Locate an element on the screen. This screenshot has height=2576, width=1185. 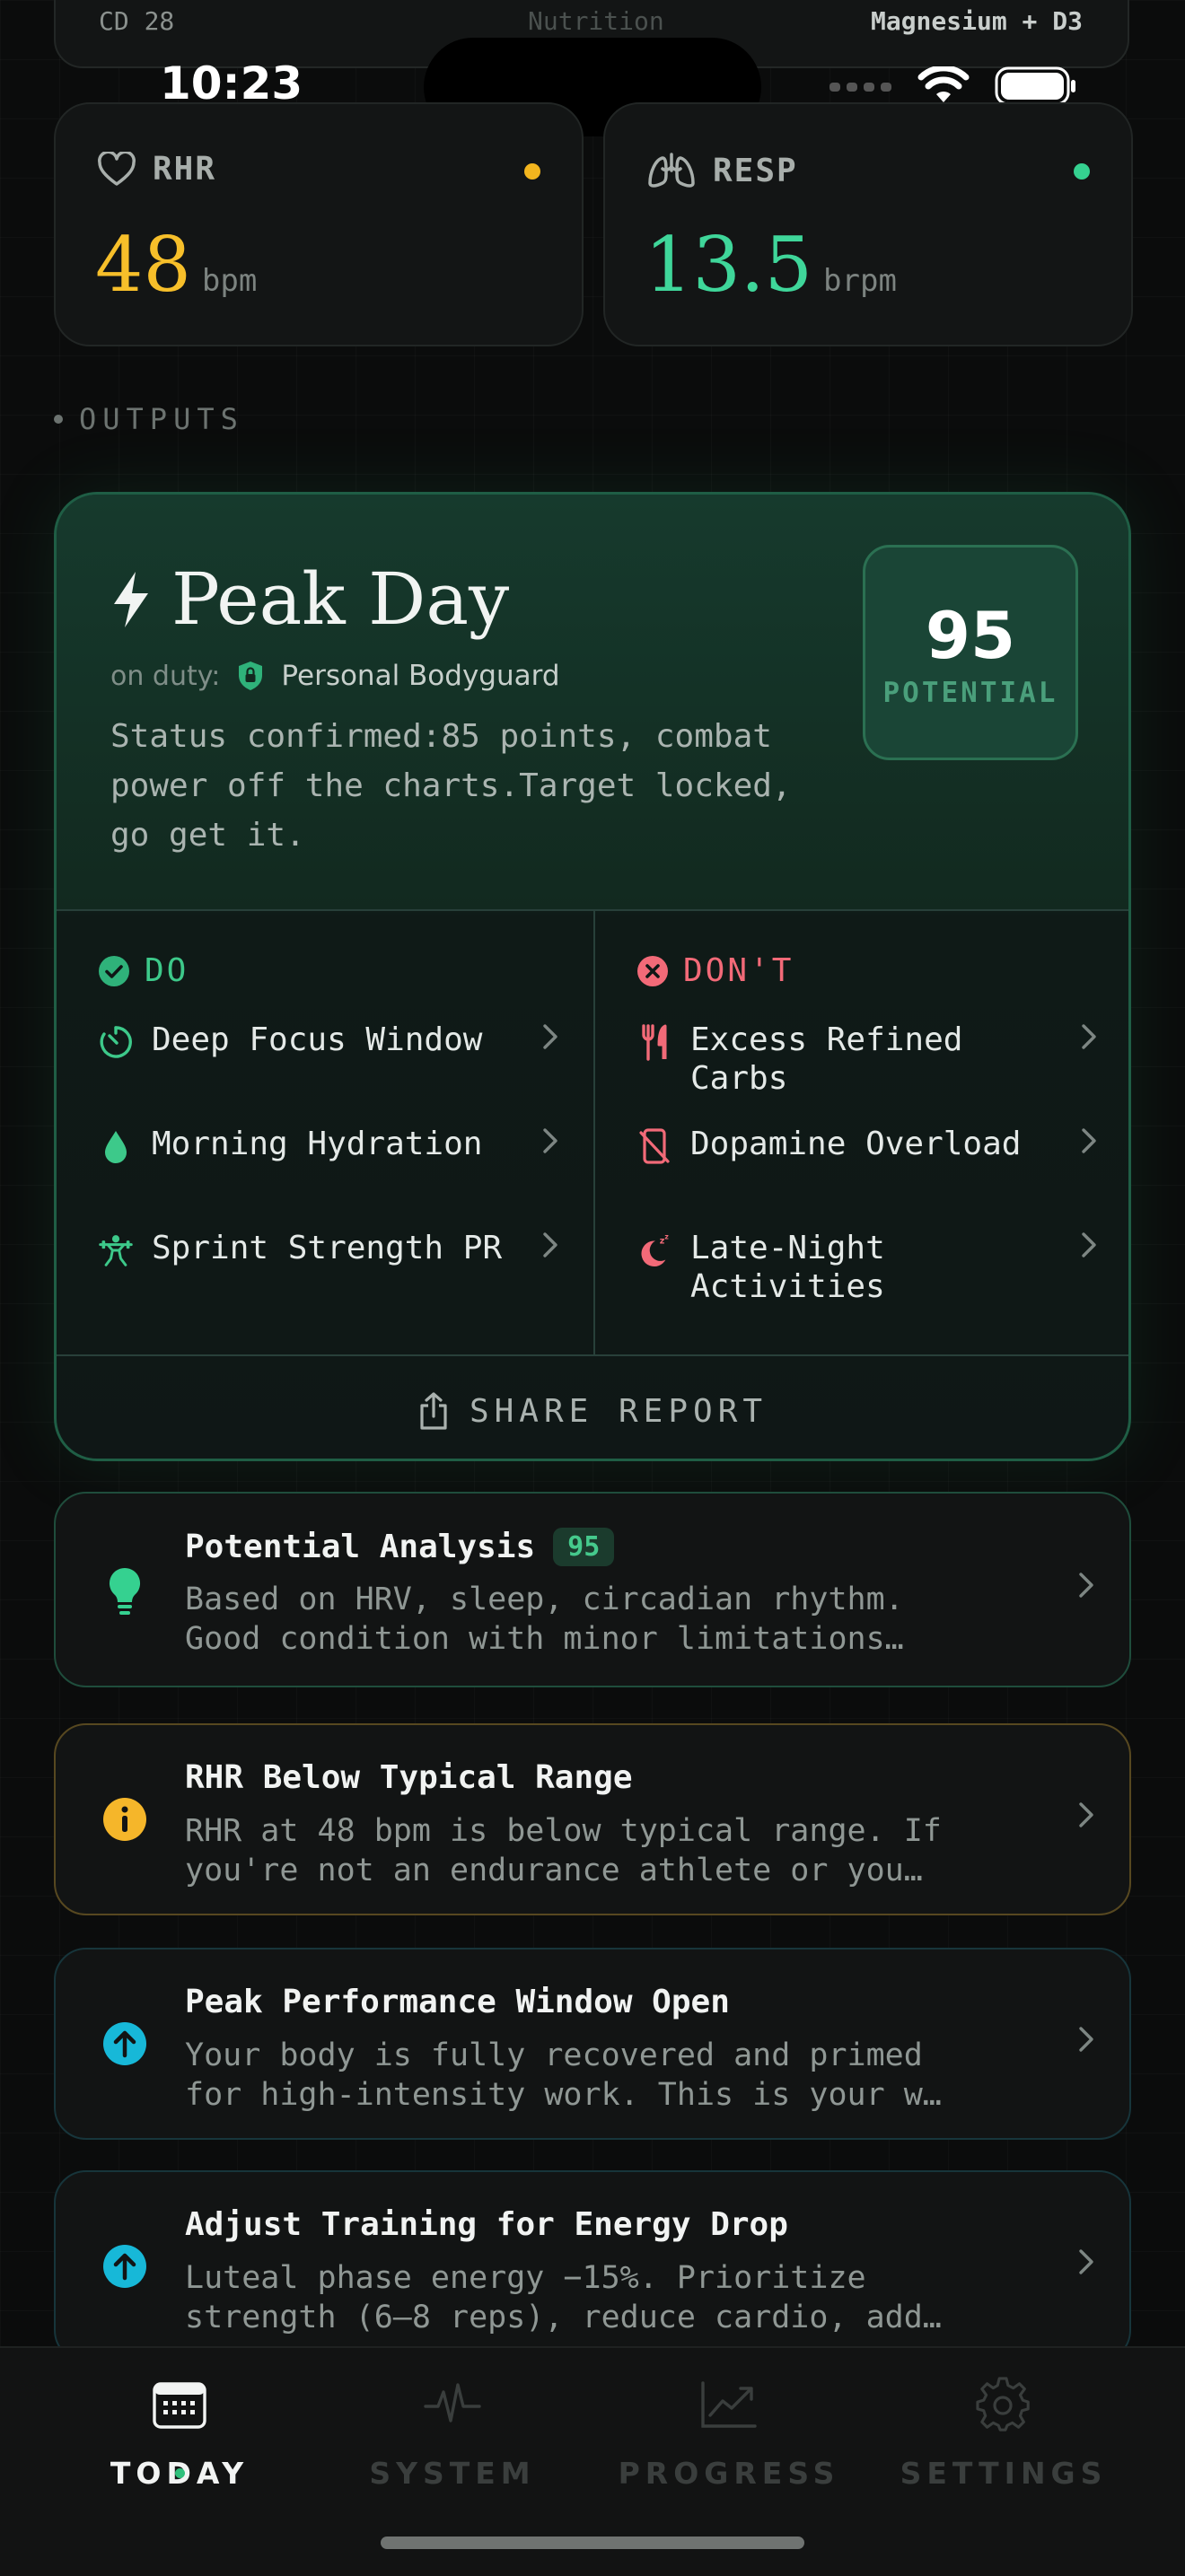
wifi-icon is located at coordinates (943, 84).